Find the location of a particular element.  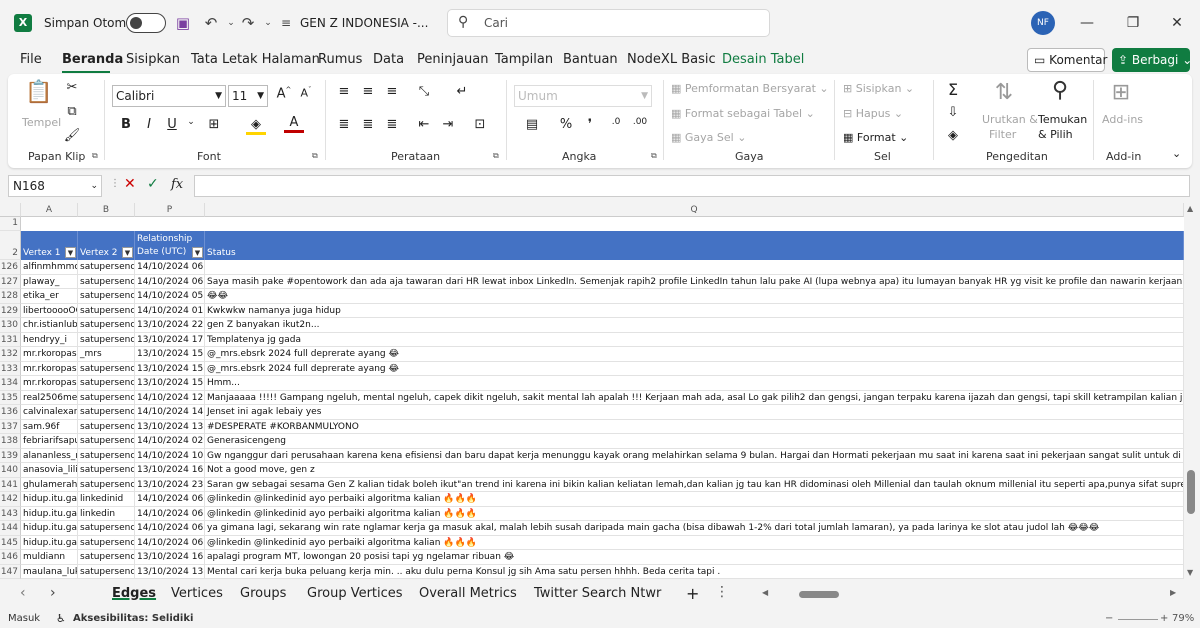

merge-center-icon: ⊡ is located at coordinates (480, 124).